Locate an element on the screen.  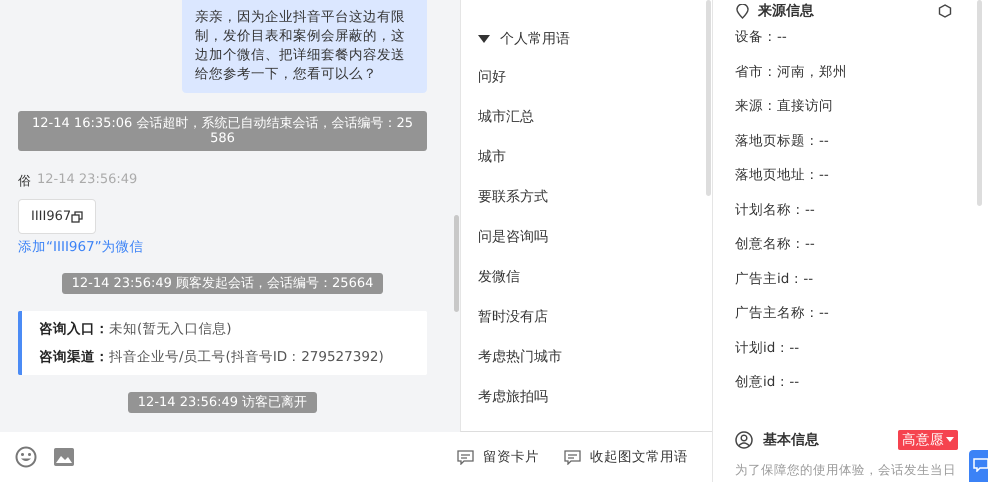
toolbar-button: 收起图文常用语 is located at coordinates (626, 457).